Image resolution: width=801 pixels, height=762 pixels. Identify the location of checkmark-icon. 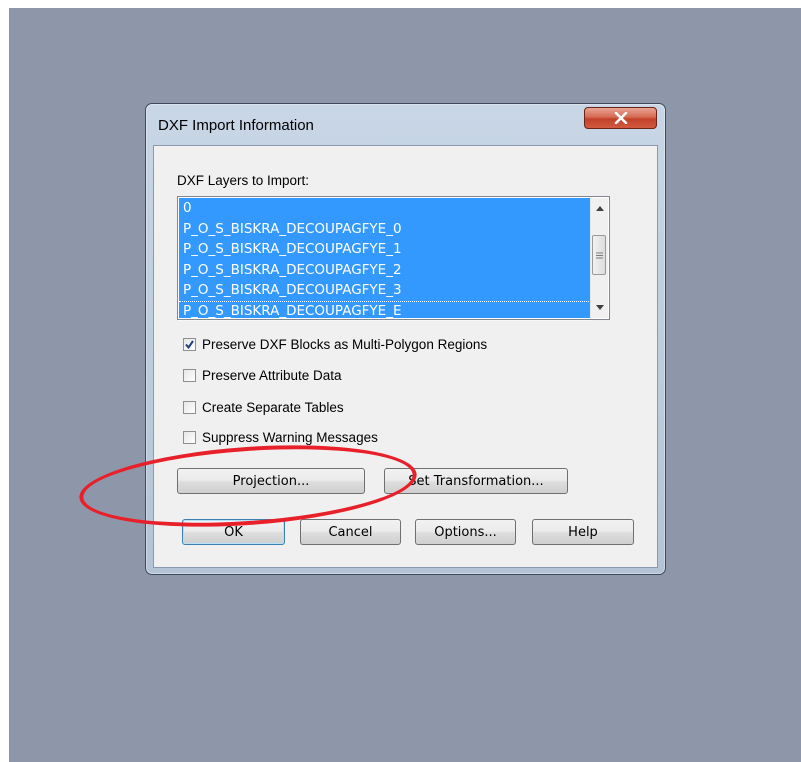
(189, 345).